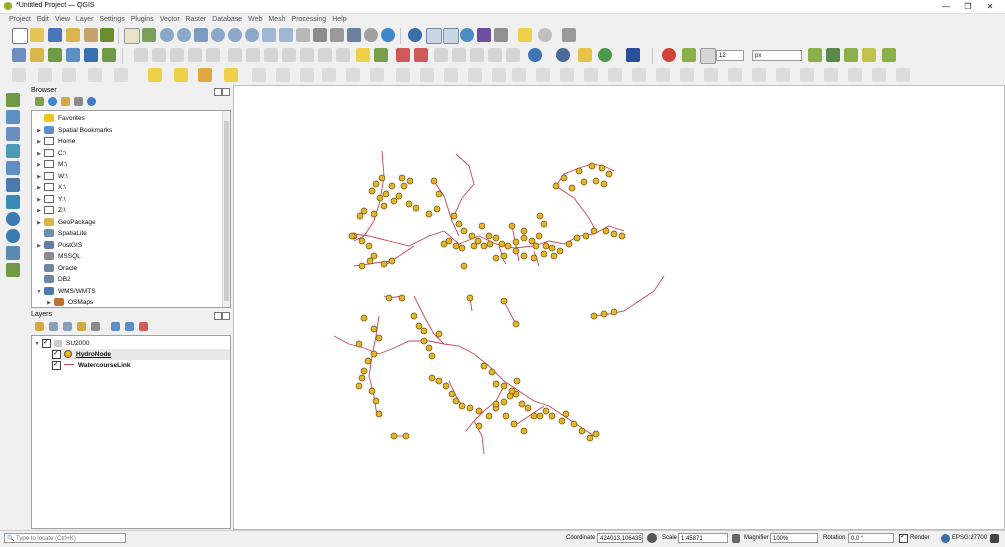 The height and width of the screenshot is (547, 1005). Describe the element at coordinates (141, 55) in the screenshot. I see `edits-icon` at that location.